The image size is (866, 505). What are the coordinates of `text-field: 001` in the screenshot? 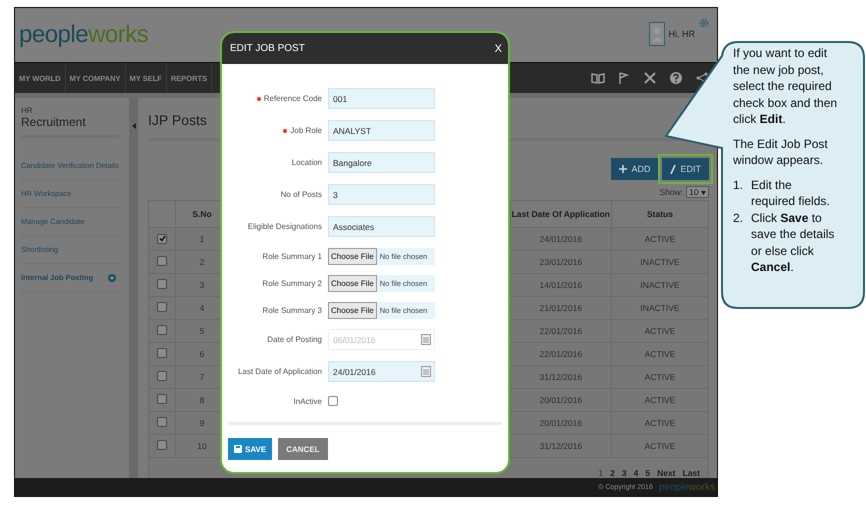 It's located at (381, 98).